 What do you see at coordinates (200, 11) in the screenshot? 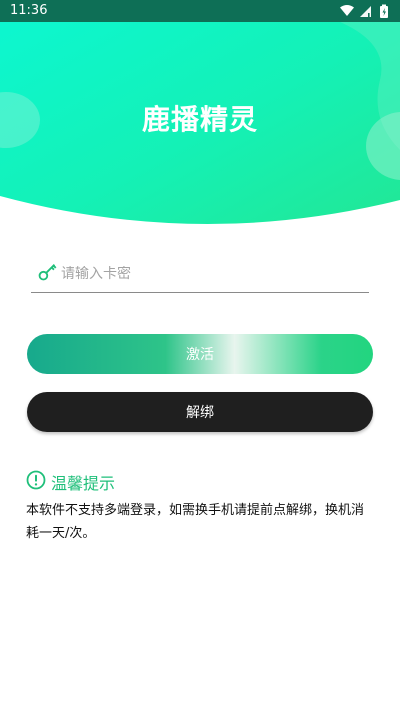
I see `status-bar: 11:36` at bounding box center [200, 11].